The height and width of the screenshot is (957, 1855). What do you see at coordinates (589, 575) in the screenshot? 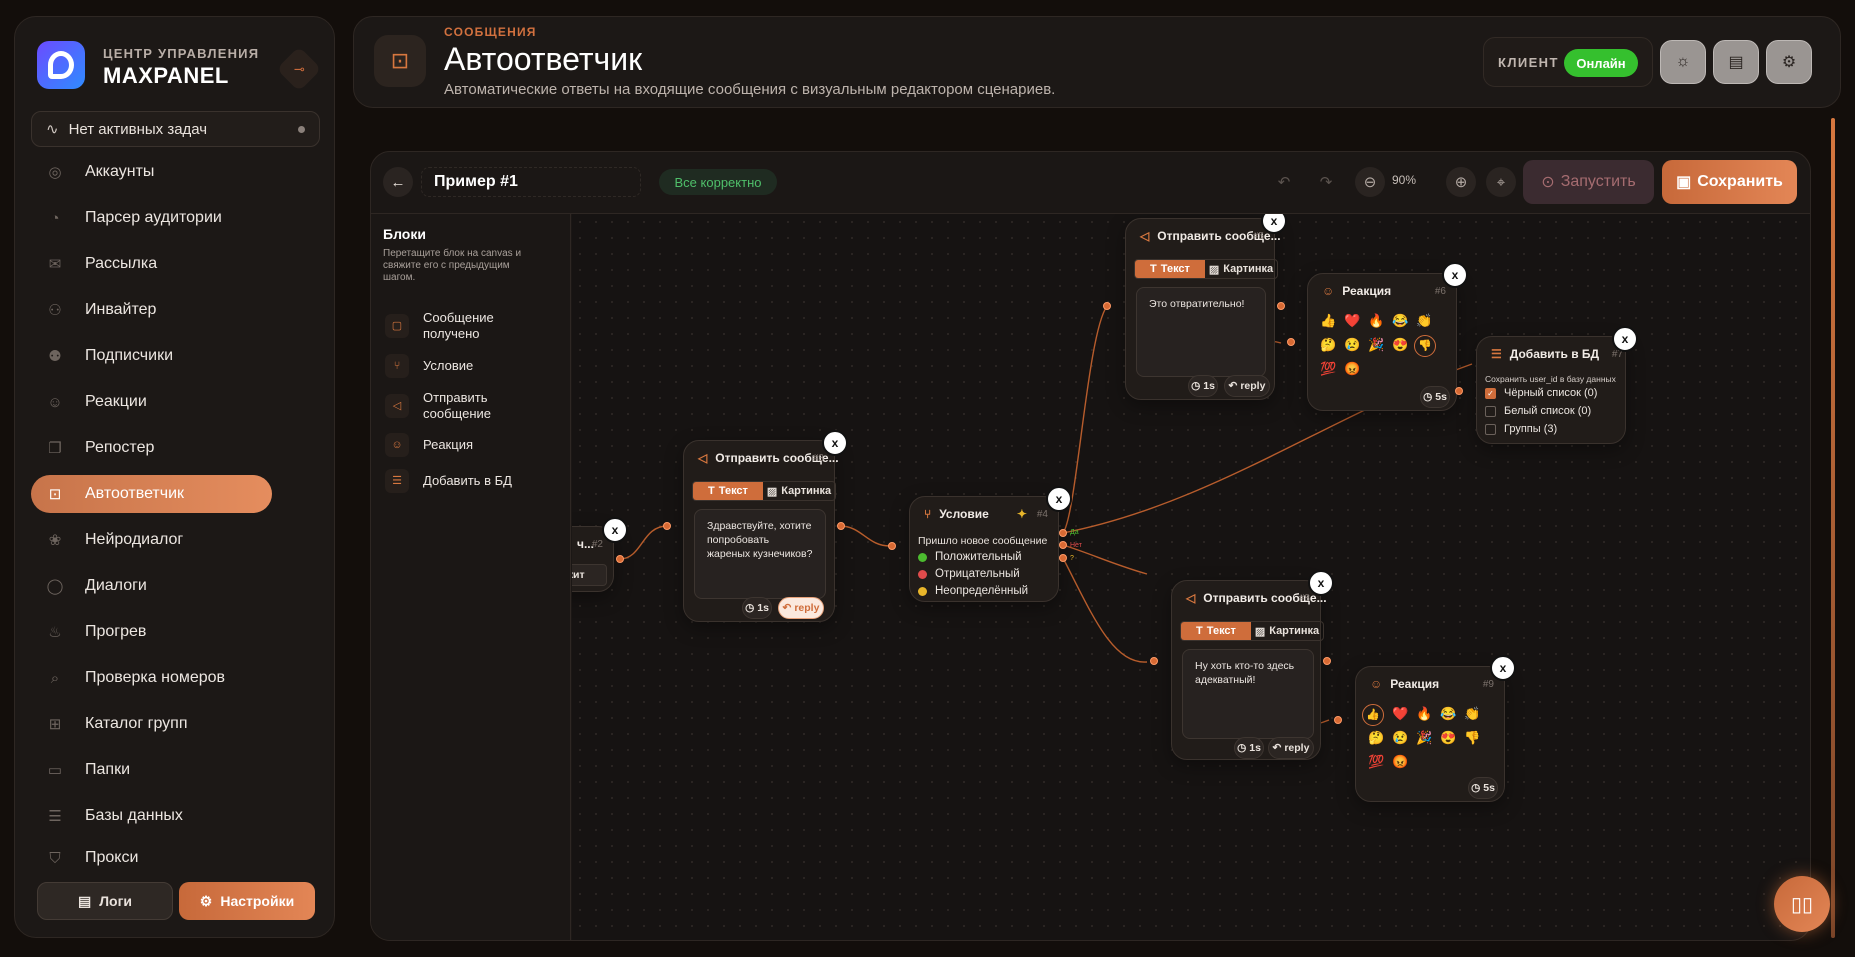
I see `node-2-button: ржит` at bounding box center [589, 575].